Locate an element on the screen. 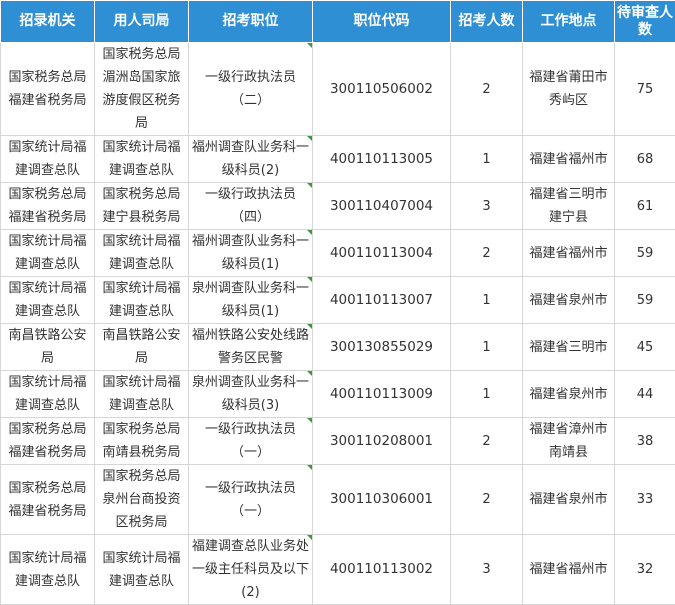  unit-cell-text: 国家税务总局建宁县税务局 is located at coordinates (141, 206).